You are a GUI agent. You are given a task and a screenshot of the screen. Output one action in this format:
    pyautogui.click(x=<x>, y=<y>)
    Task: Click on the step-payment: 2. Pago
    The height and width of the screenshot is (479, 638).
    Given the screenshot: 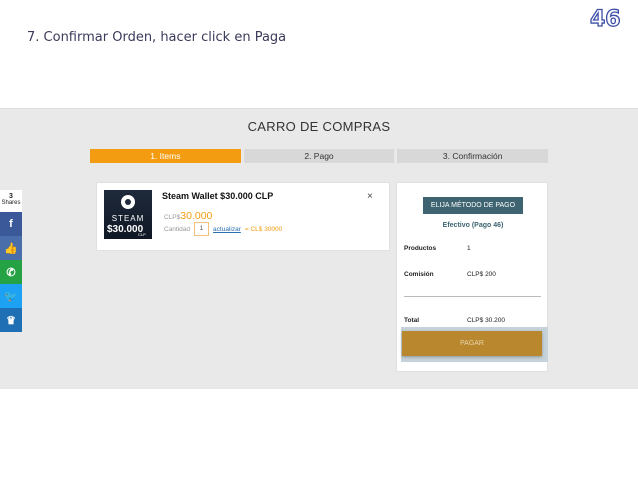 What is the action you would take?
    pyautogui.click(x=319, y=156)
    